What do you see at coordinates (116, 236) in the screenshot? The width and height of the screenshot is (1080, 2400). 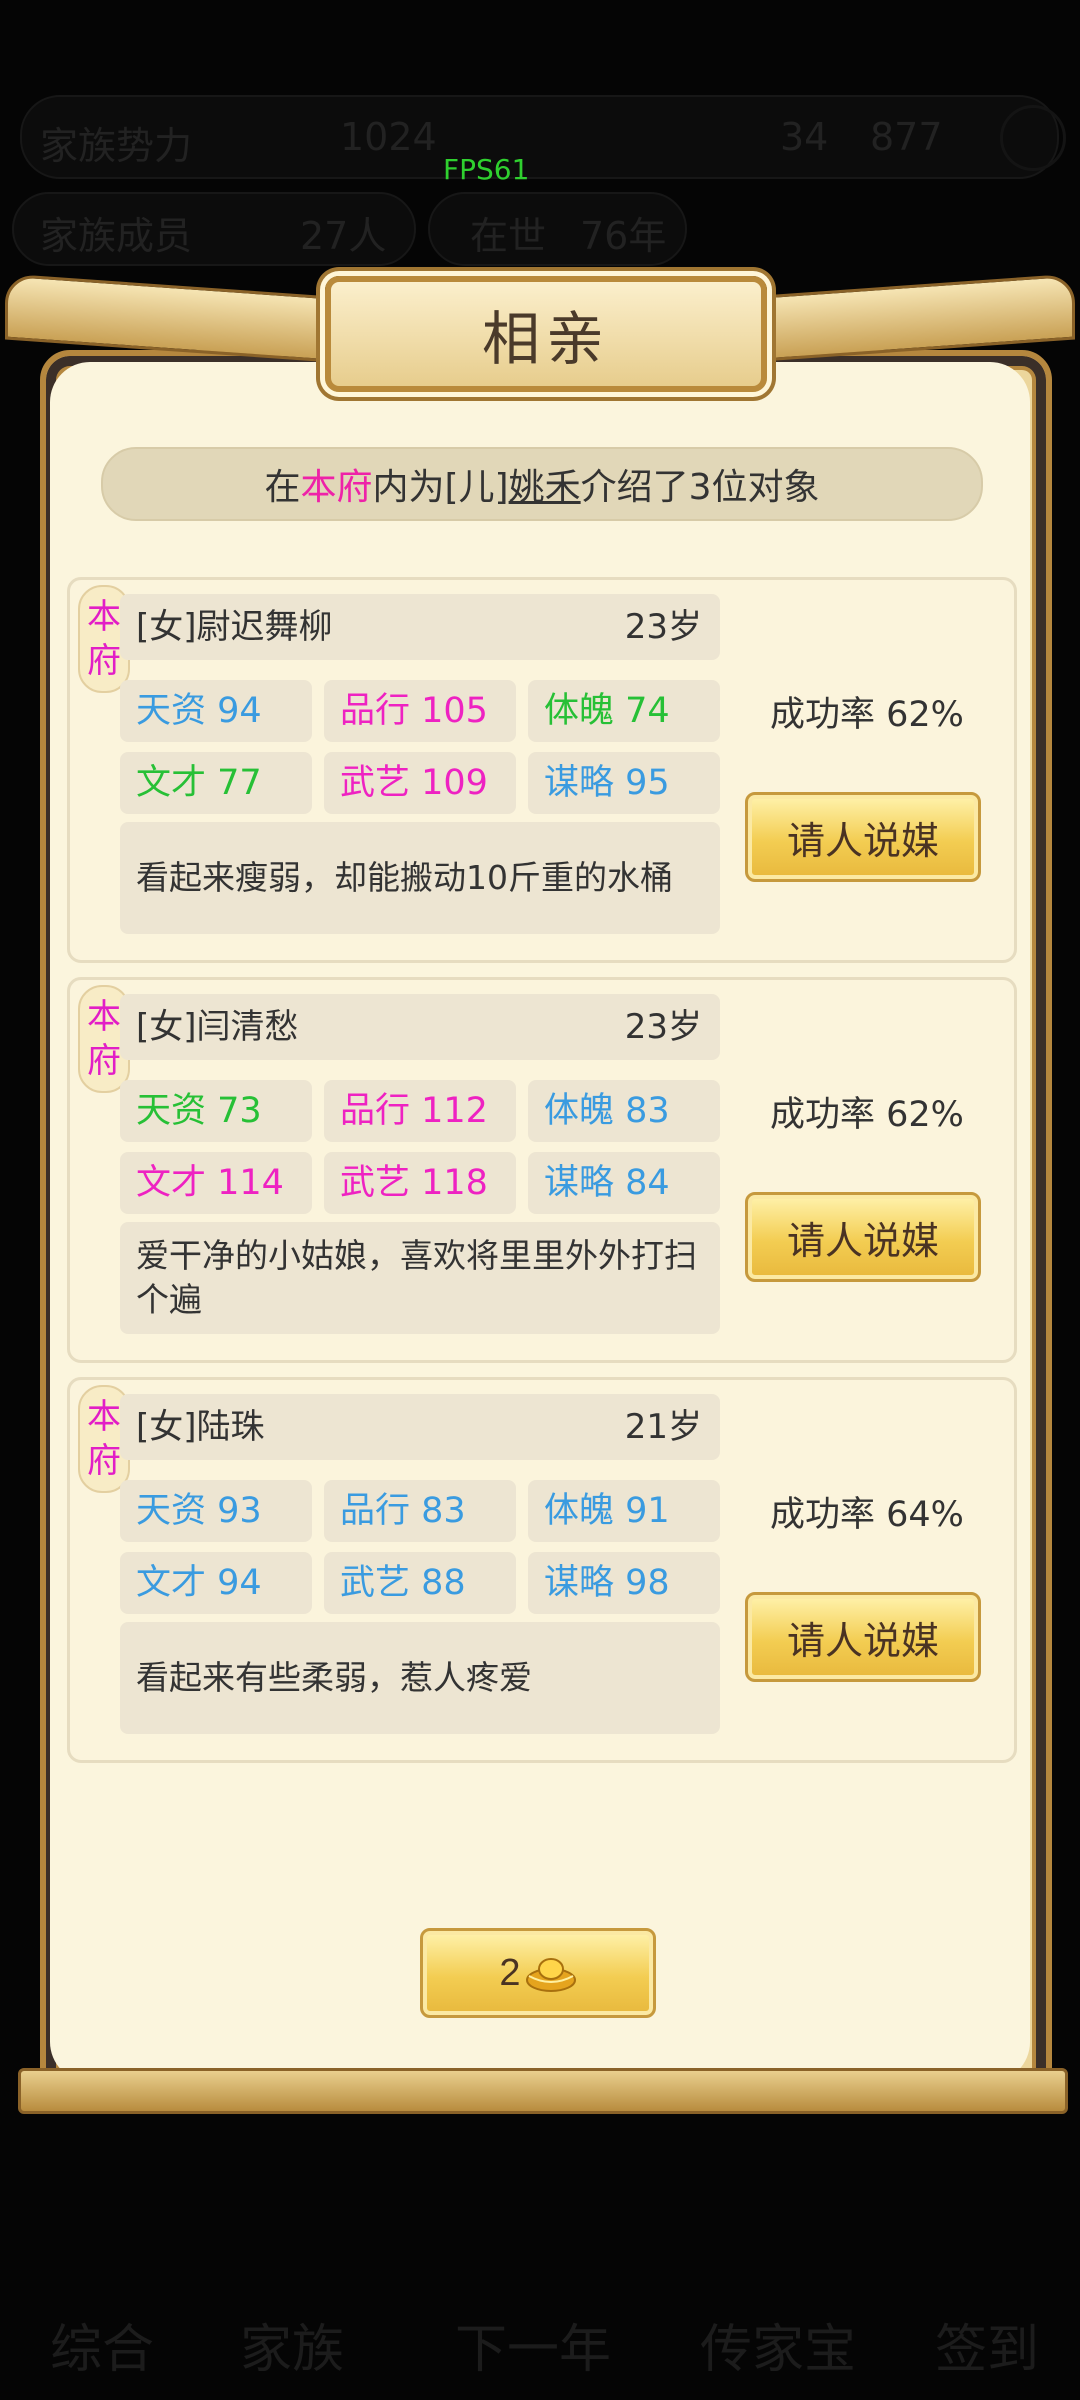 I see `bg-members-label: 家族成员` at bounding box center [116, 236].